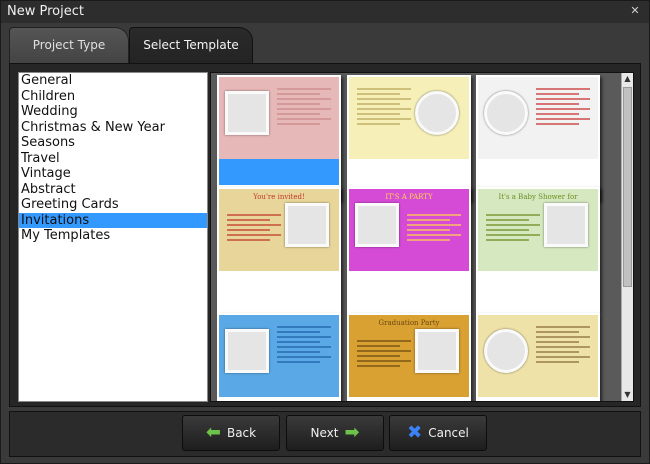 The image size is (650, 464). I want to click on cancel-button: ✖ Cancel, so click(438, 433).